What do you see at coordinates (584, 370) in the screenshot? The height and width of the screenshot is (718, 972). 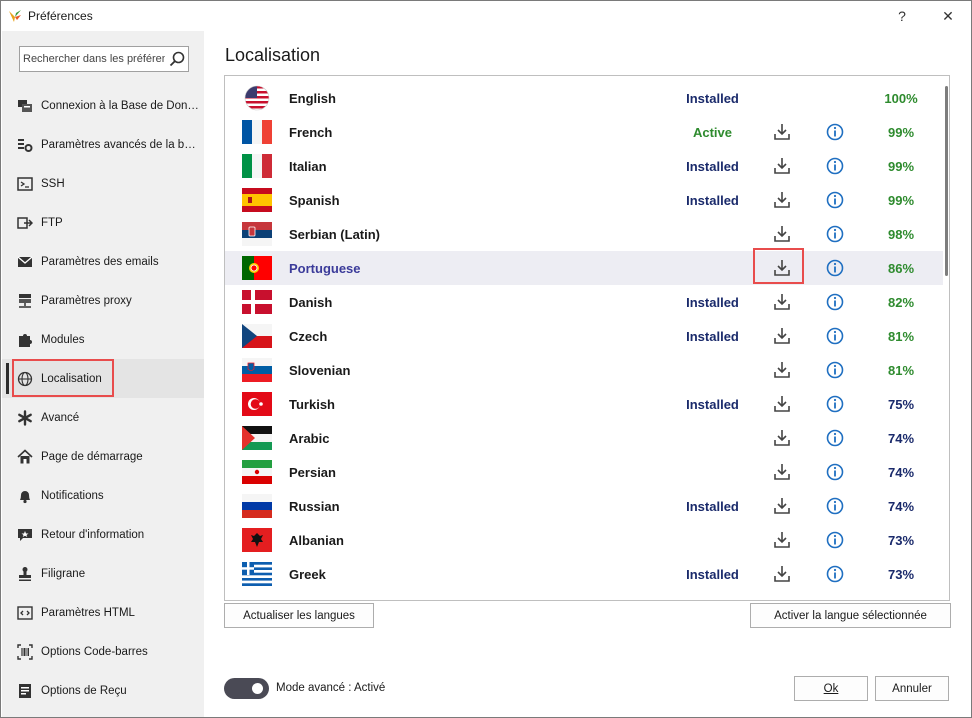 I see `language-row: Slovenian 81%` at bounding box center [584, 370].